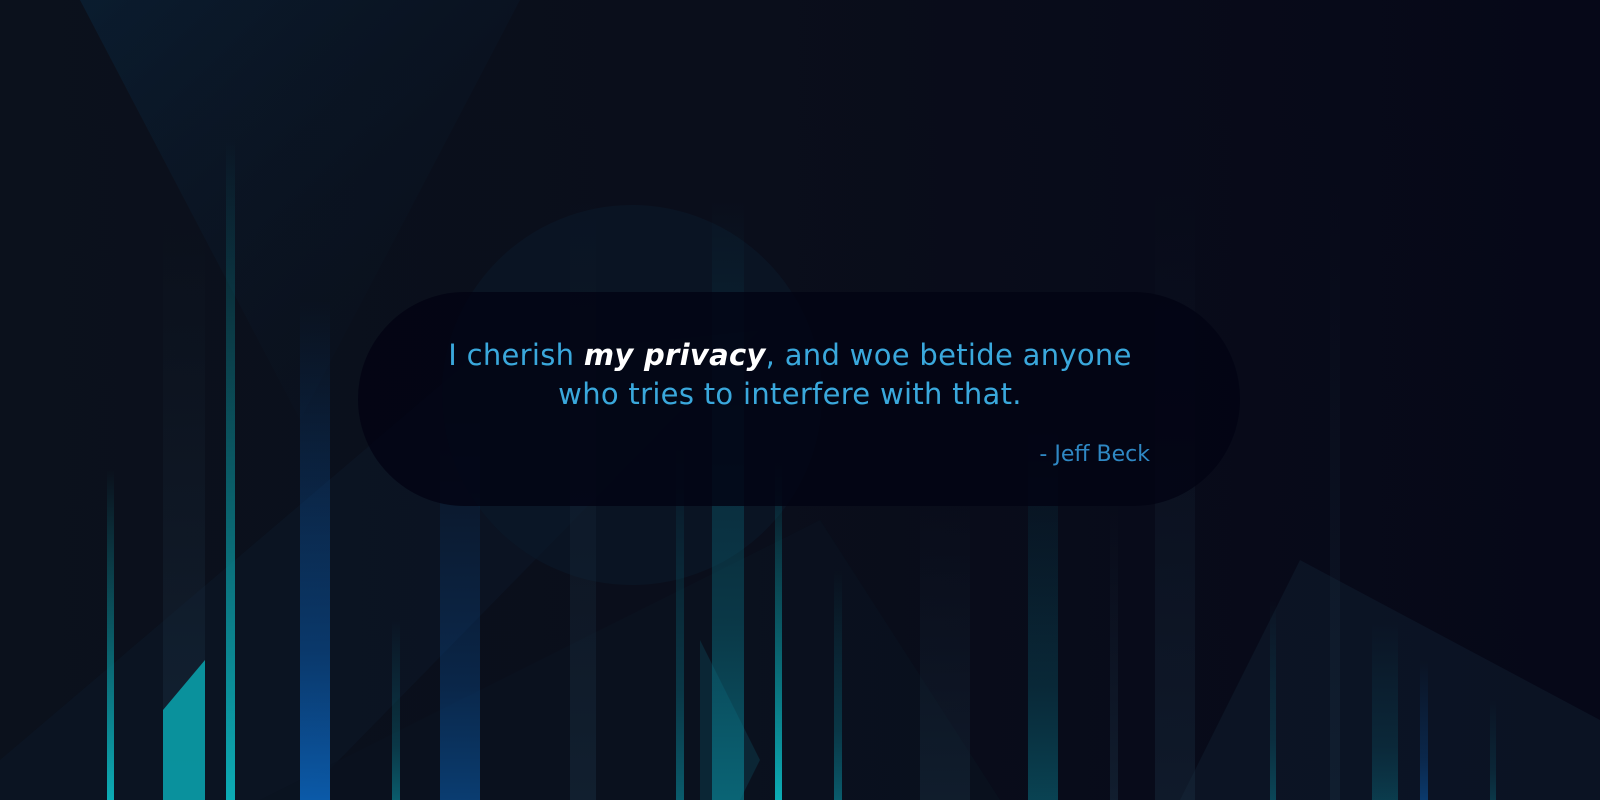 The width and height of the screenshot is (1600, 800). Describe the element at coordinates (948, 355) in the screenshot. I see `quote-text-line1-end: , and woe betide anyone` at that location.